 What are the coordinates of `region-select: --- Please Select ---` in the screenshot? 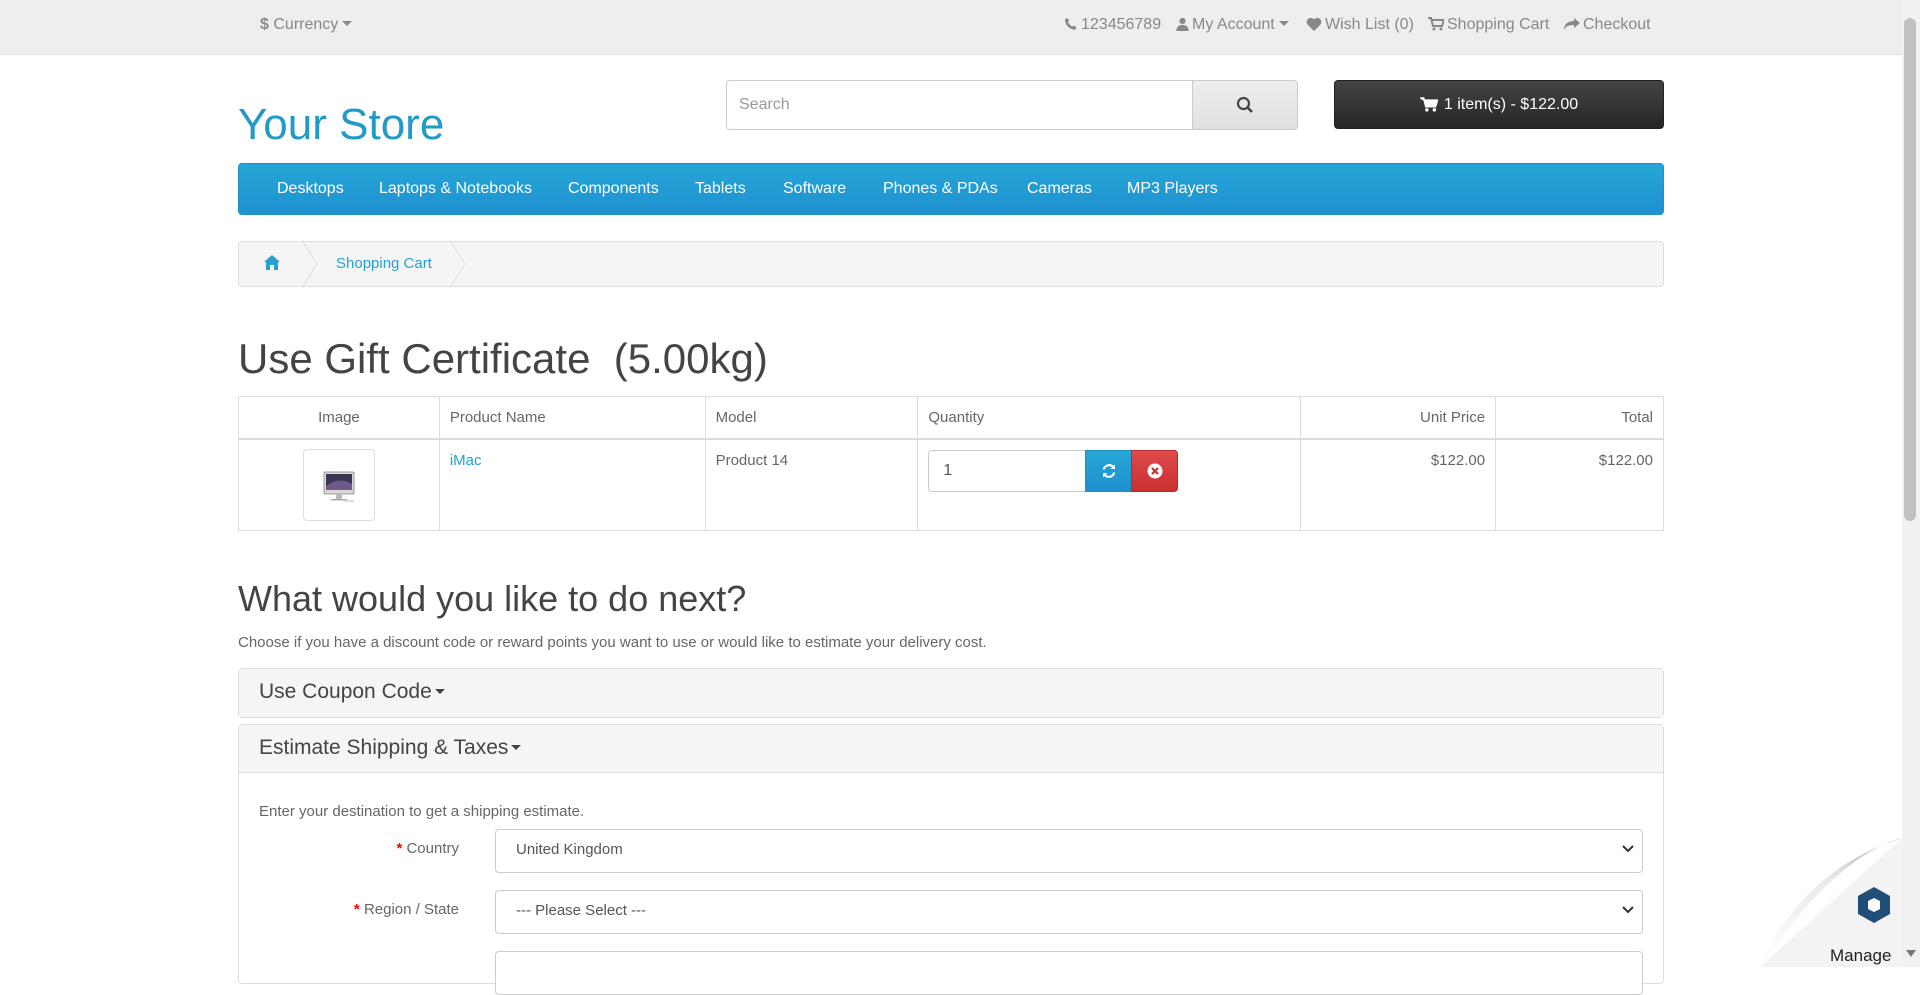 It's located at (1069, 912).